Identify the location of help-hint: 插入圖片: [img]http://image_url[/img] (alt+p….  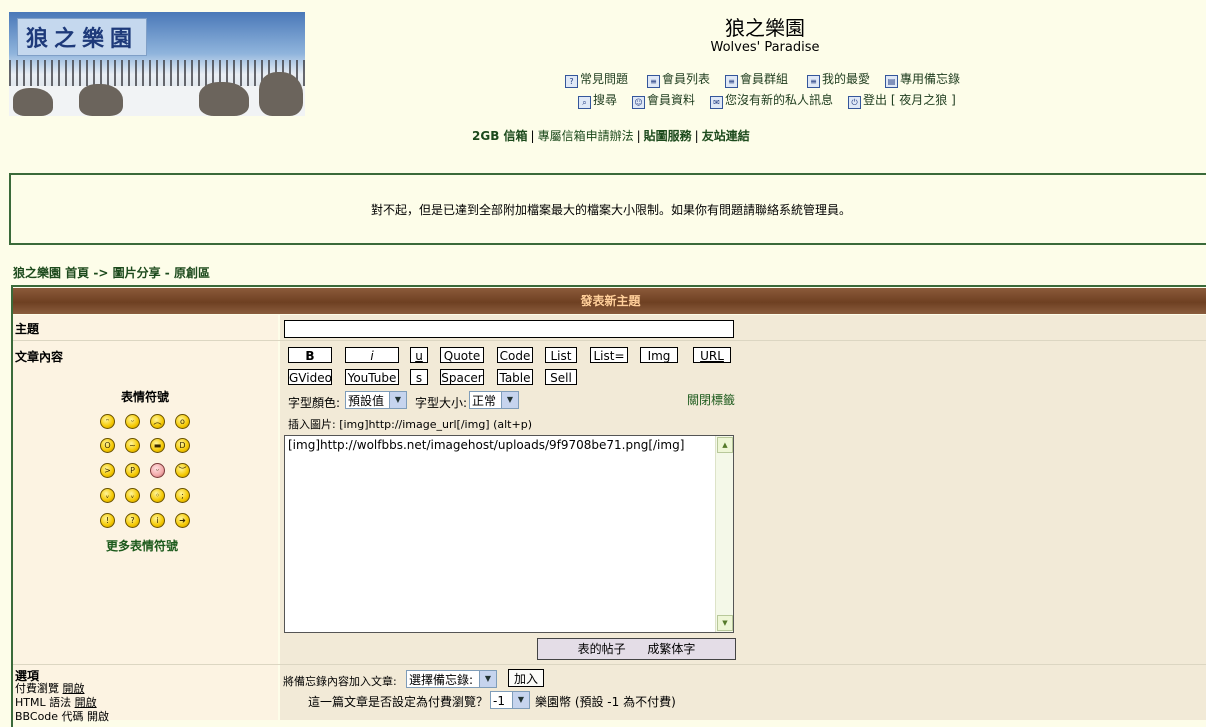
(410, 424).